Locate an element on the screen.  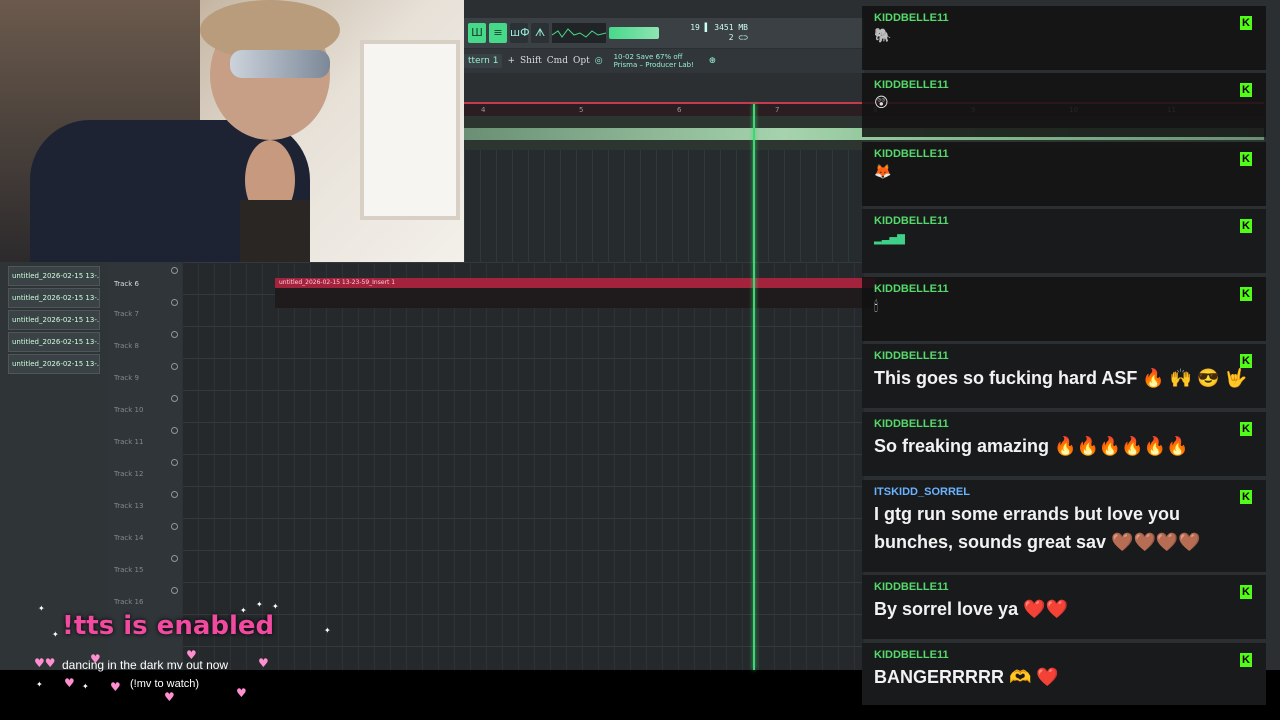
chat-message: KIDDBELLE11 🦊 K is located at coordinates (1064, 174).